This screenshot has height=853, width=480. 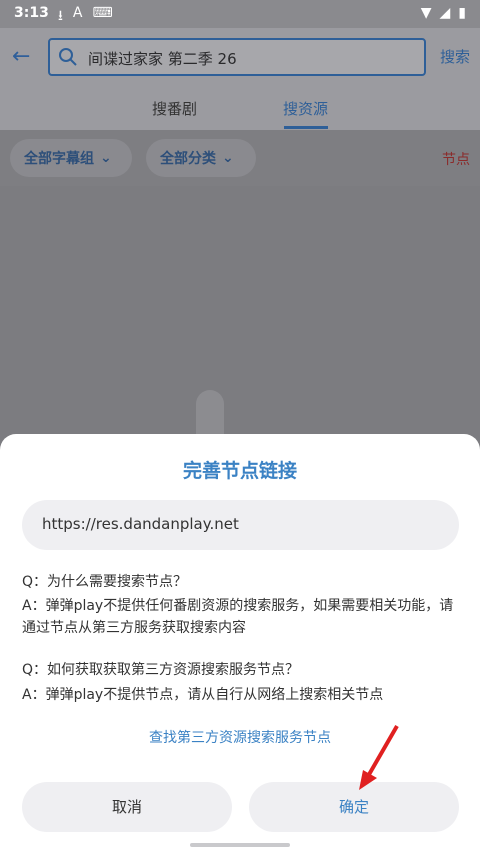 I want to click on signal-icon: ◢, so click(x=445, y=13).